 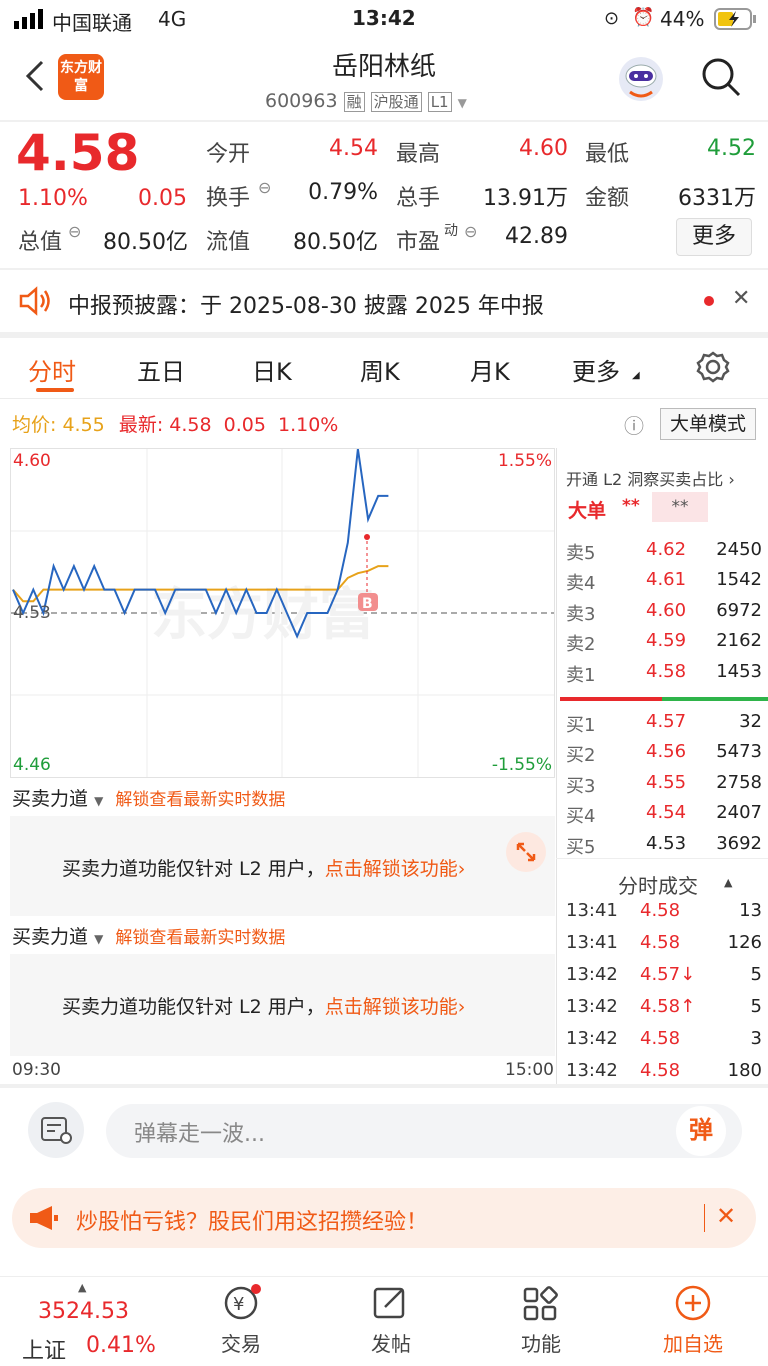 What do you see at coordinates (353, 148) in the screenshot?
I see `open-value: 4.54` at bounding box center [353, 148].